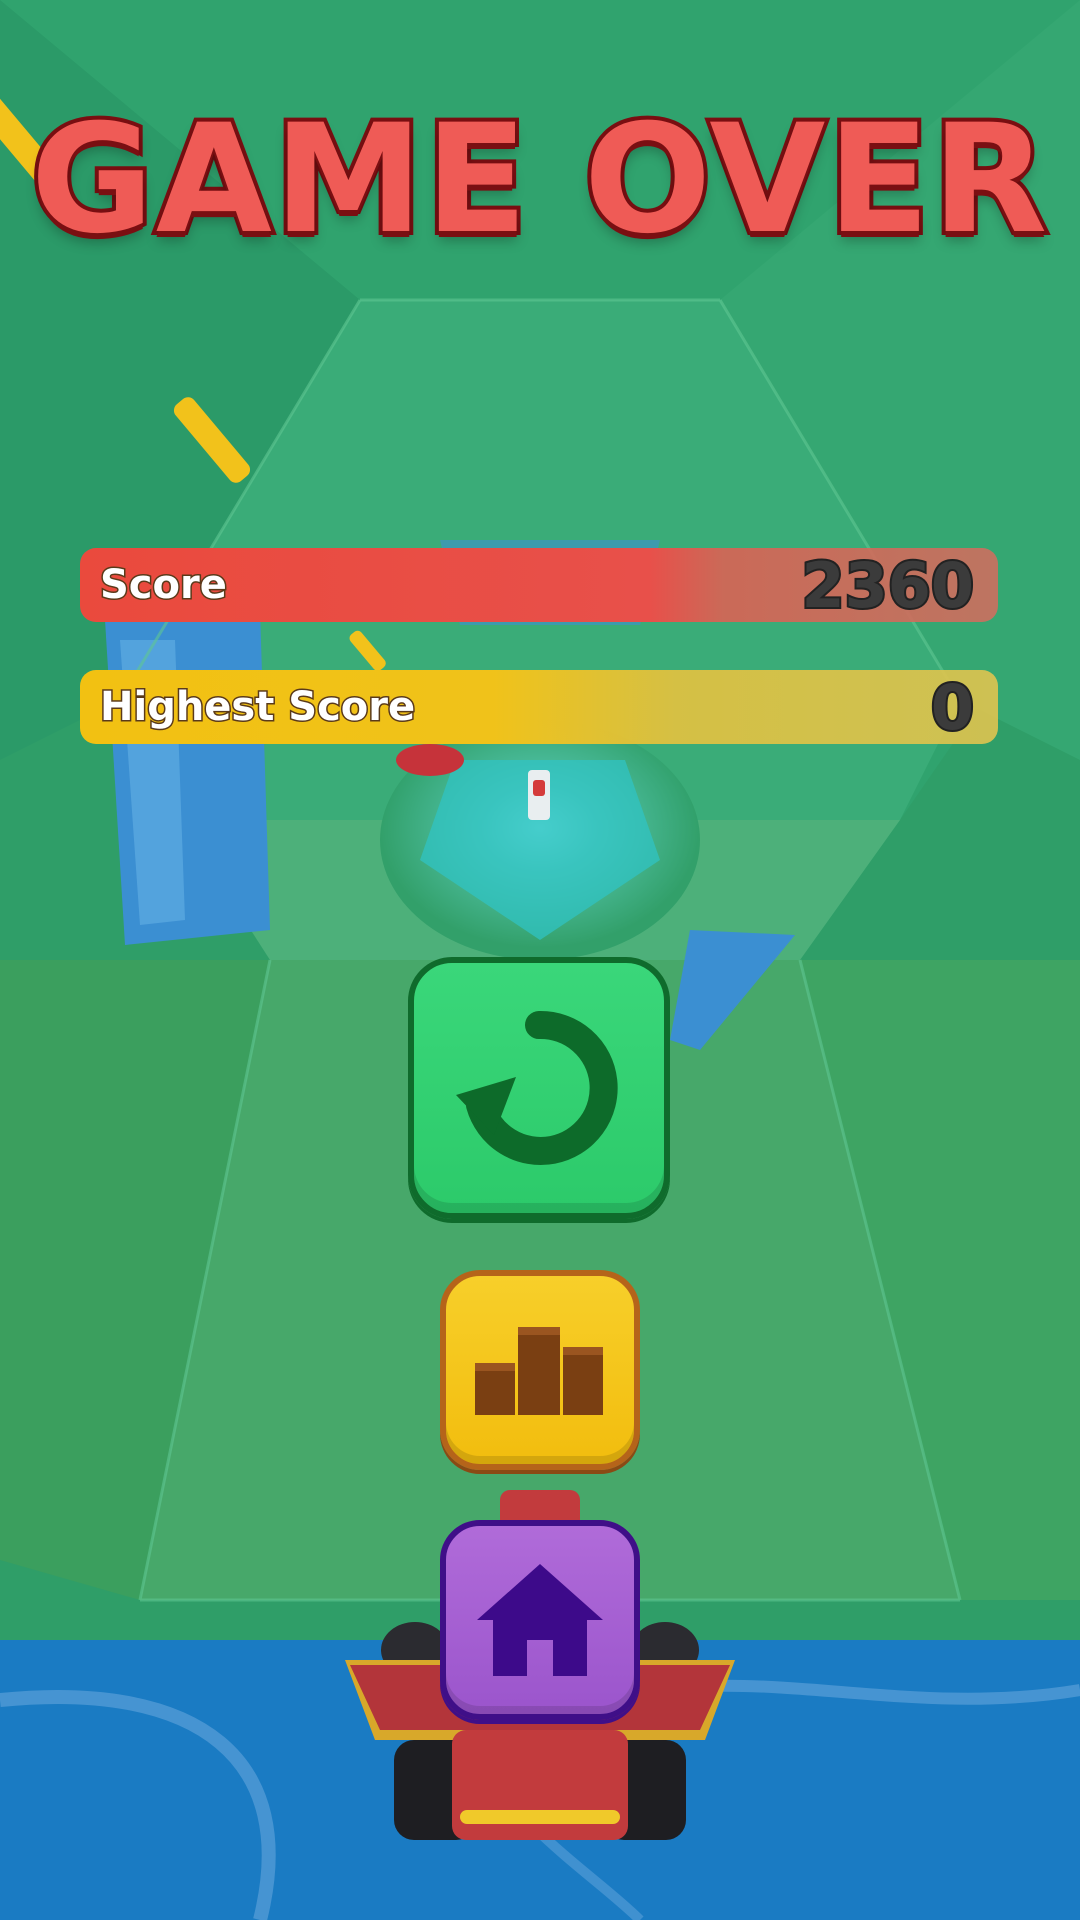  I want to click on game-over-title: GAME OVER, so click(539, 180).